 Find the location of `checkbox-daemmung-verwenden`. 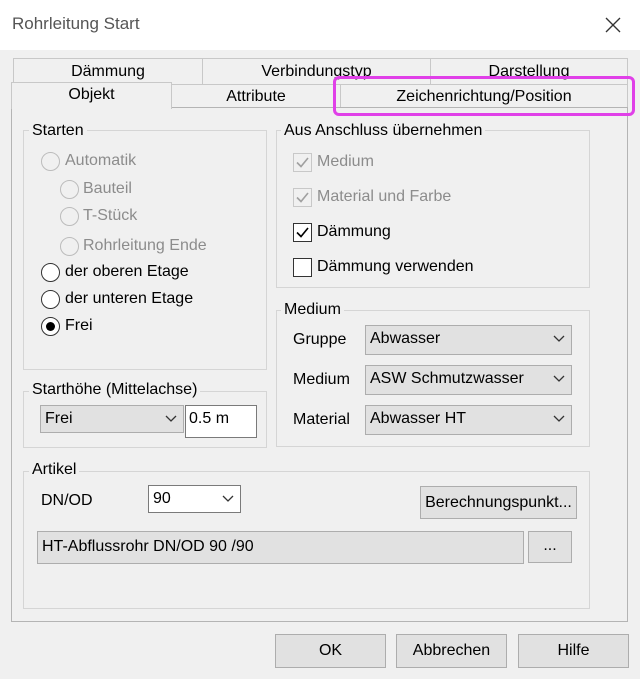

checkbox-daemmung-verwenden is located at coordinates (302, 267).